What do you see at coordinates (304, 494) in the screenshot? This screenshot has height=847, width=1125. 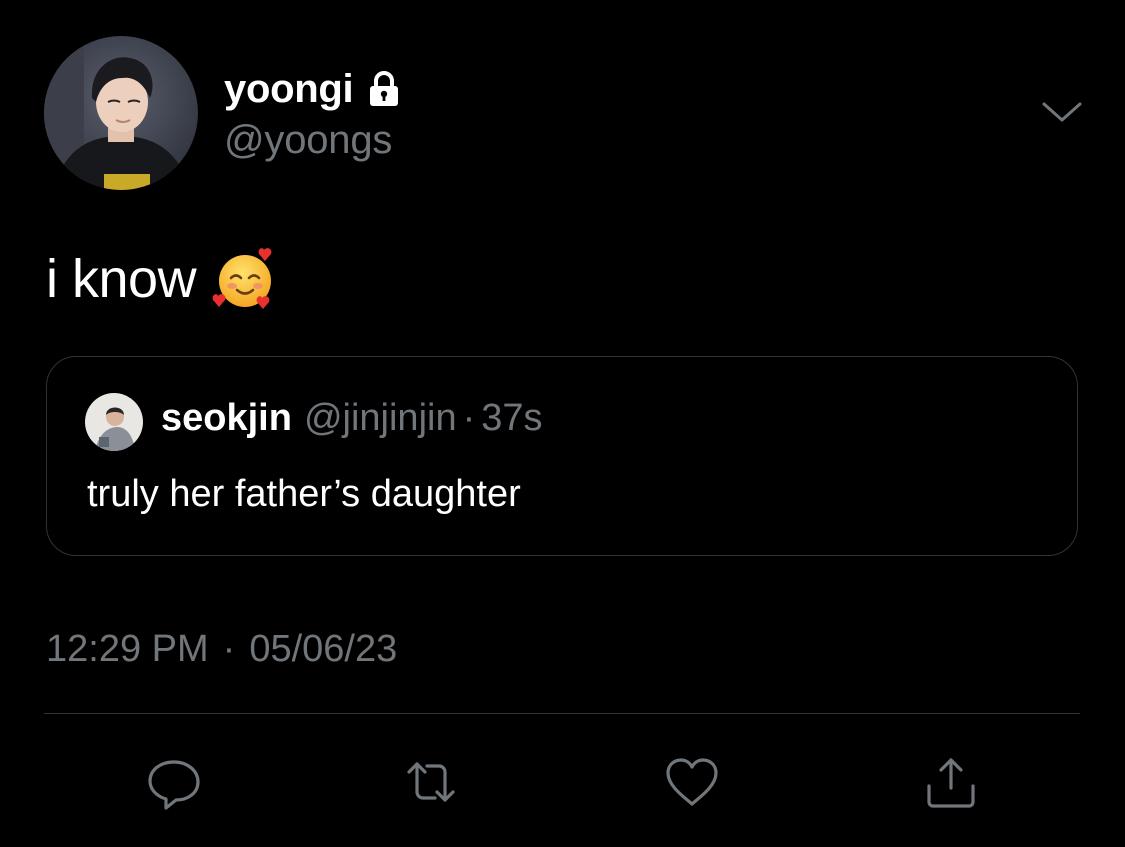 I see `quoted-tweet-text: truly her father’s daughter` at bounding box center [304, 494].